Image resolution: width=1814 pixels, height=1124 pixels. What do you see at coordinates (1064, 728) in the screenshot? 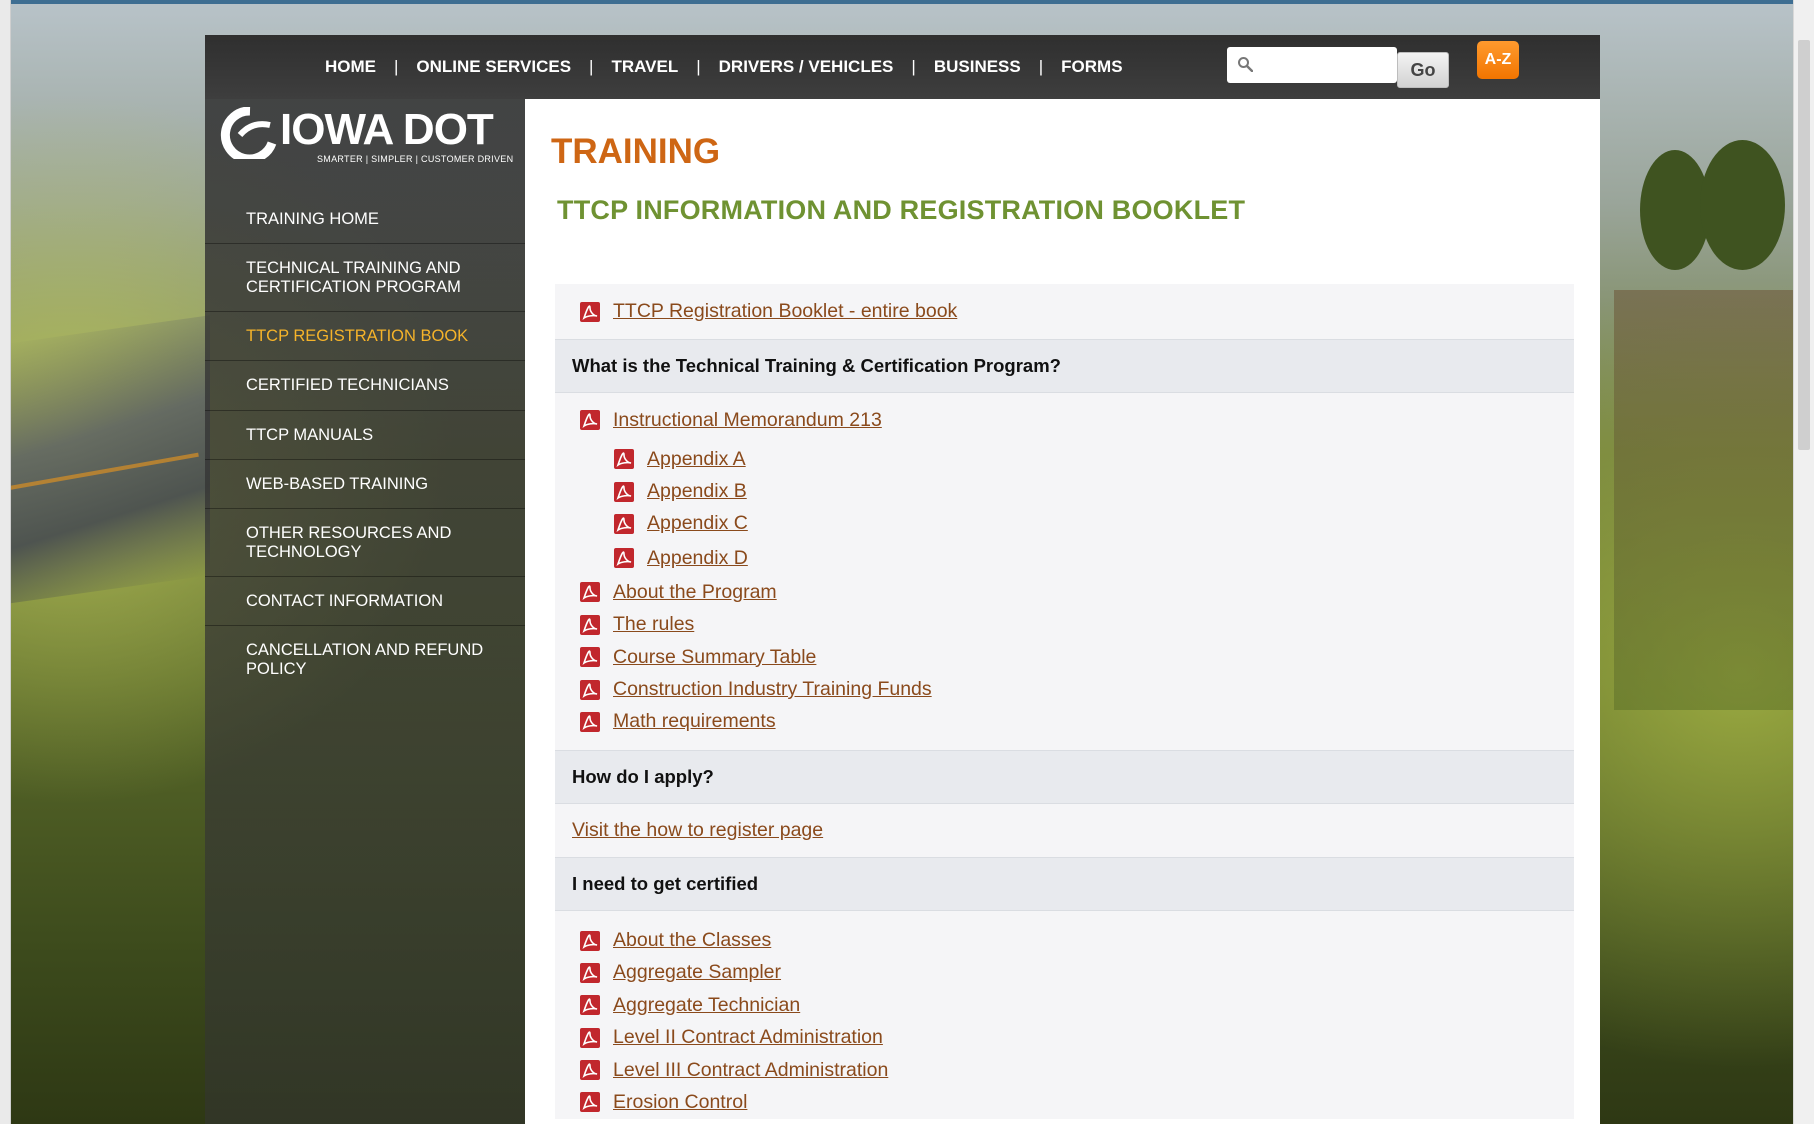
I see `list-item: Math requirements` at bounding box center [1064, 728].